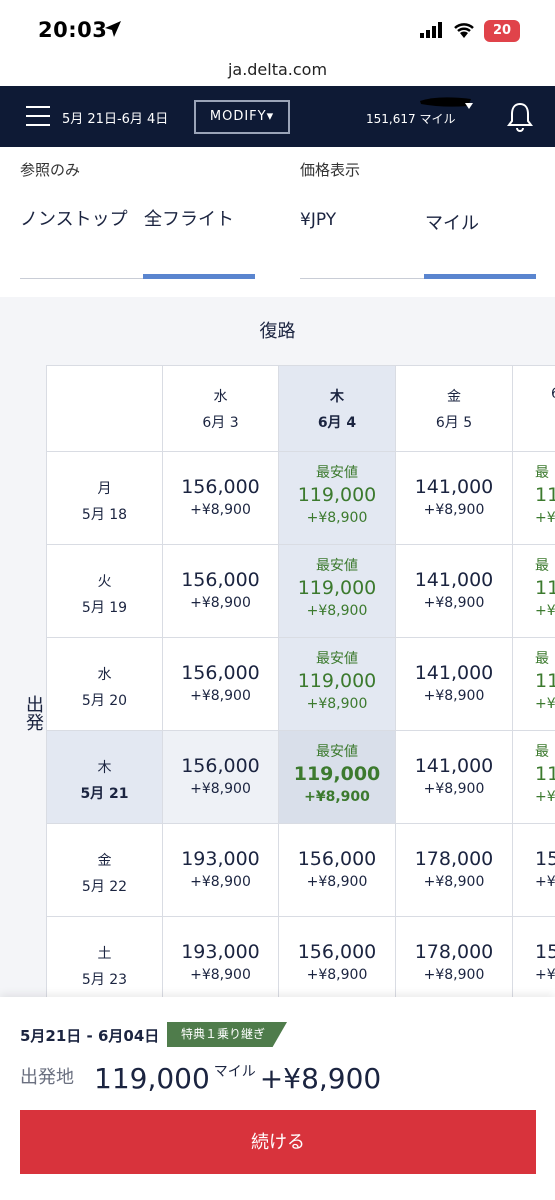 The image size is (555, 1200). What do you see at coordinates (545, 681) in the screenshot?
I see `fare-miles: 11` at bounding box center [545, 681].